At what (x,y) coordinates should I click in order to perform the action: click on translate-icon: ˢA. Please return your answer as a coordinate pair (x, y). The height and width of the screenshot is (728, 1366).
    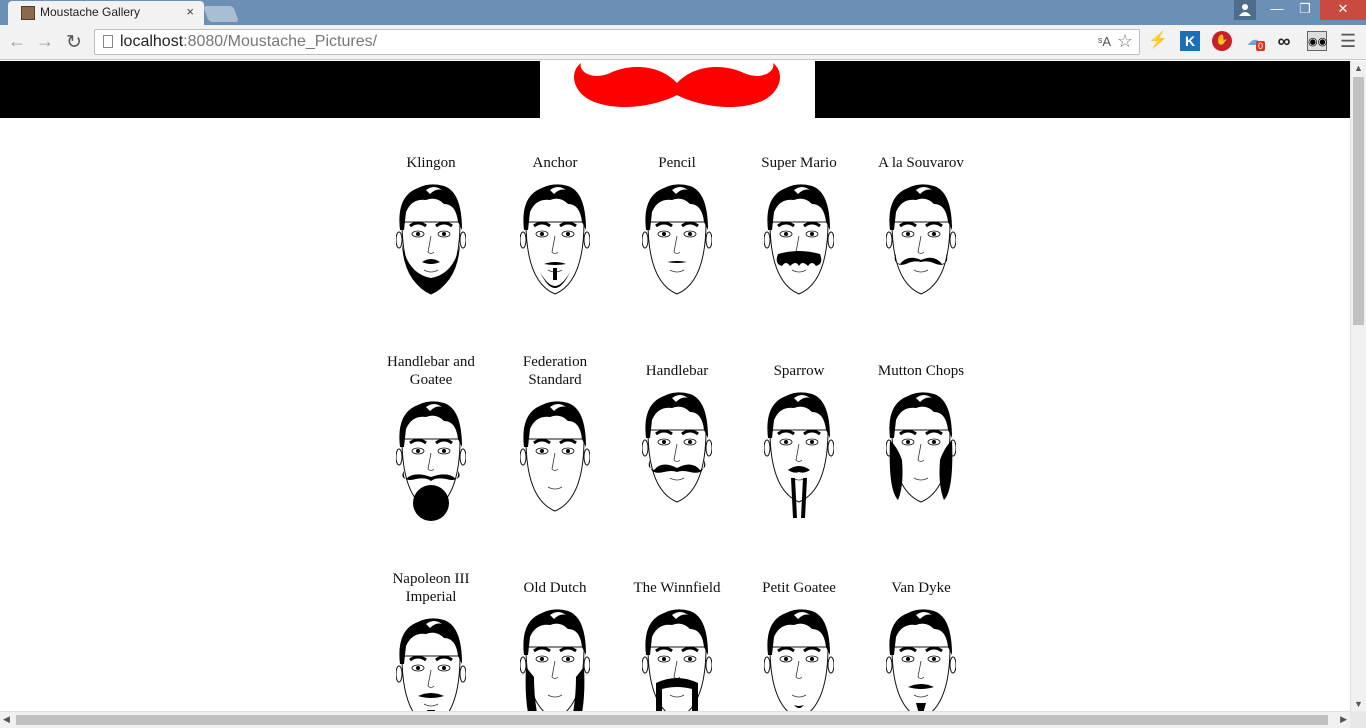
    Looking at the image, I should click on (1104, 41).